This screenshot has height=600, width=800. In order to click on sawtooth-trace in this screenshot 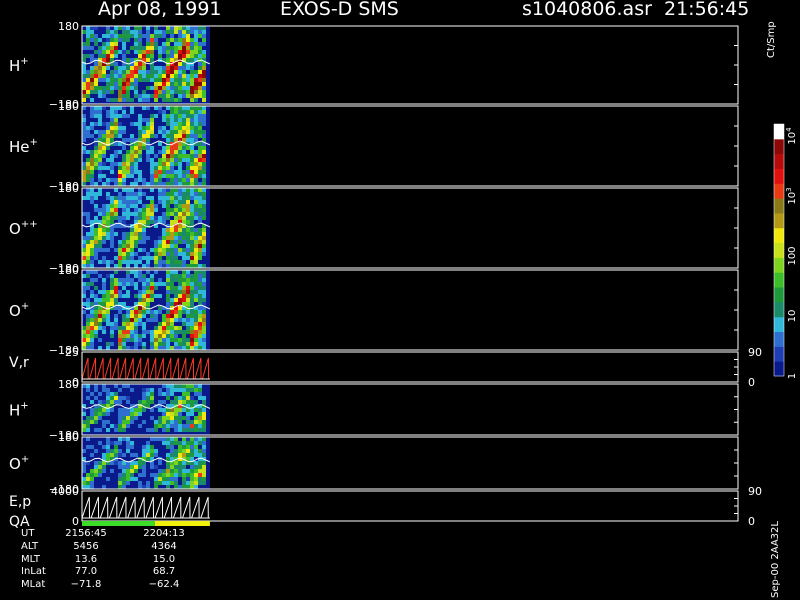, I will do `click(93, 368)`.